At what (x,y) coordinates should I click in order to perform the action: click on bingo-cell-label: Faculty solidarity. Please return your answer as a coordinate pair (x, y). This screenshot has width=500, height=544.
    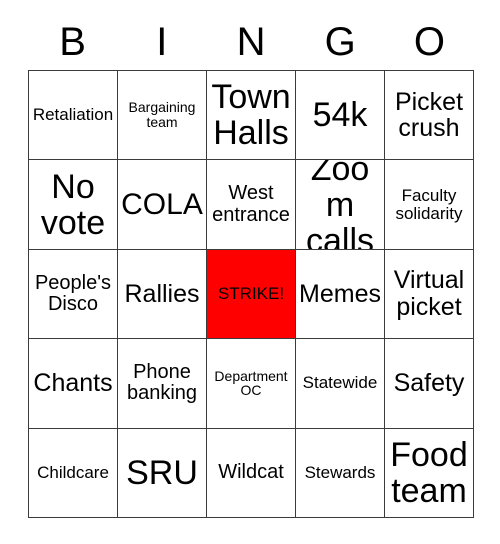
    Looking at the image, I should click on (429, 204).